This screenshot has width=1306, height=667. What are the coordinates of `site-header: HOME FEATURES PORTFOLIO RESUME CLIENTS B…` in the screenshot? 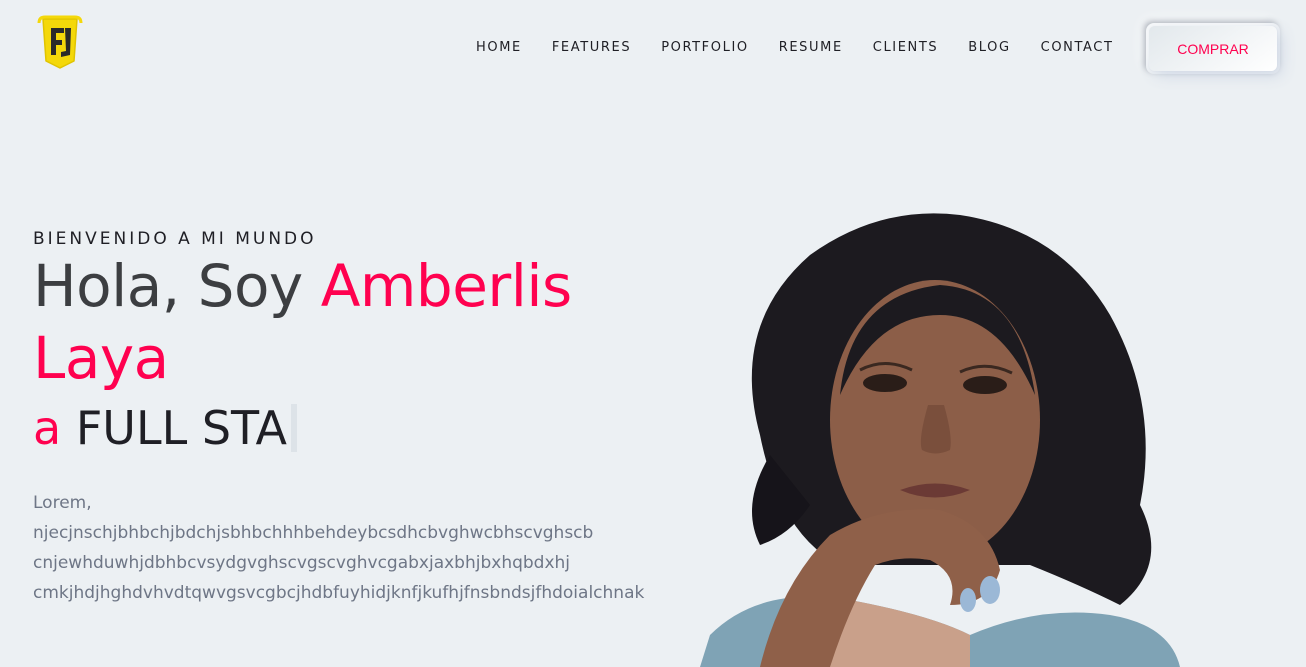 It's located at (653, 48).